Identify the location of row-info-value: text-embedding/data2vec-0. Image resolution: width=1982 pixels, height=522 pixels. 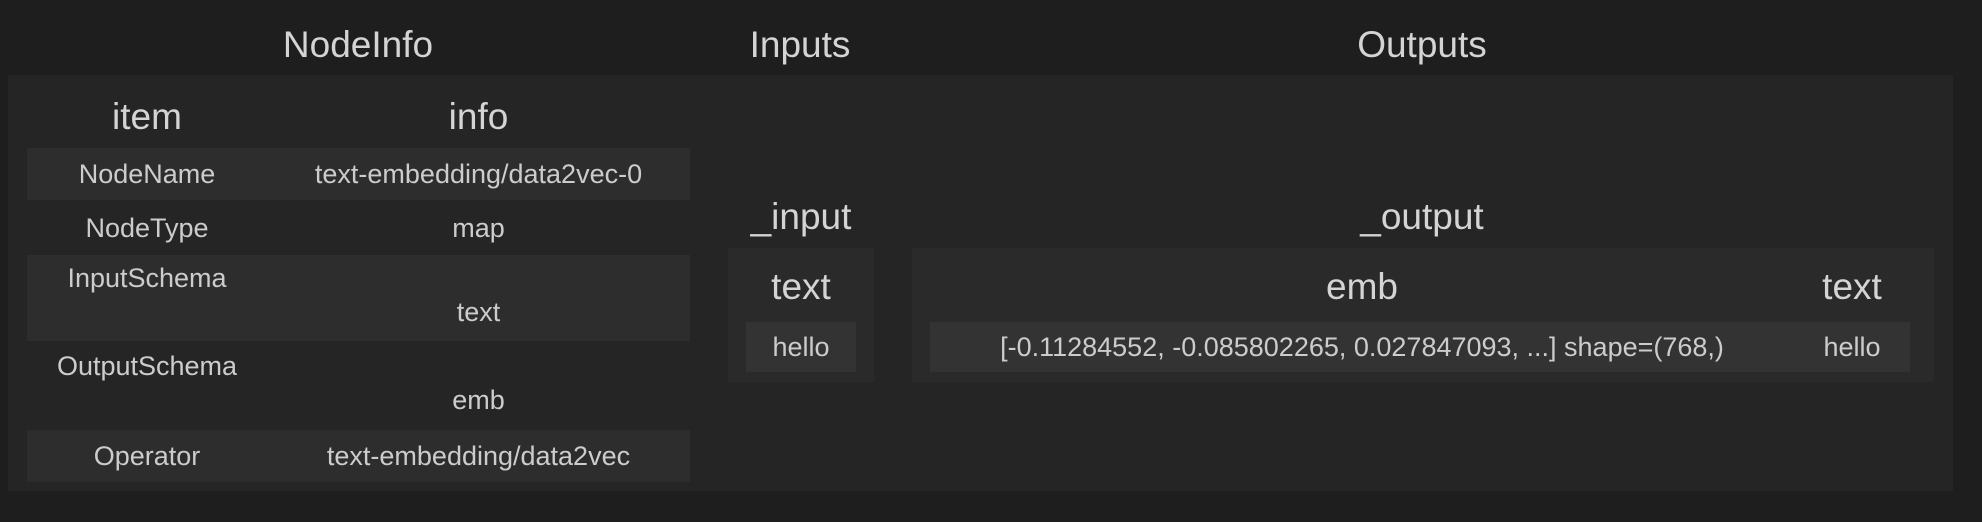
(478, 174).